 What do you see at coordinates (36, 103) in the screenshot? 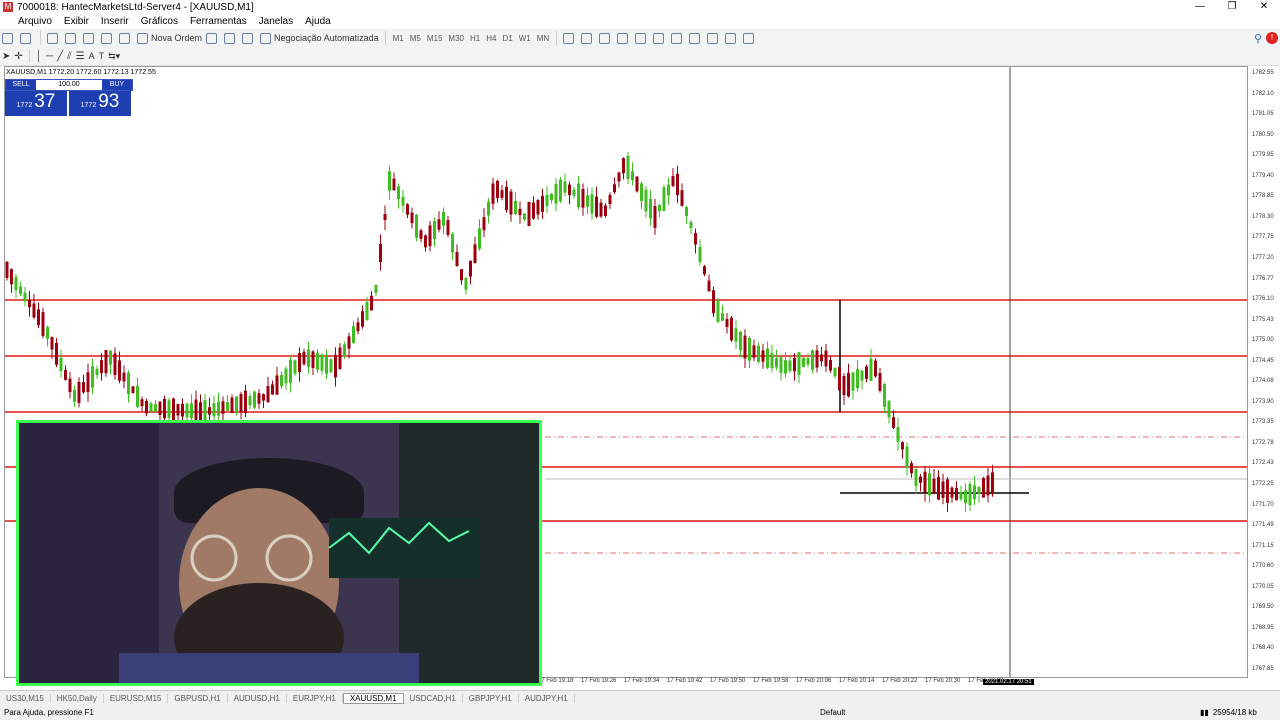
I see `sell-price: 1772 37` at bounding box center [36, 103].